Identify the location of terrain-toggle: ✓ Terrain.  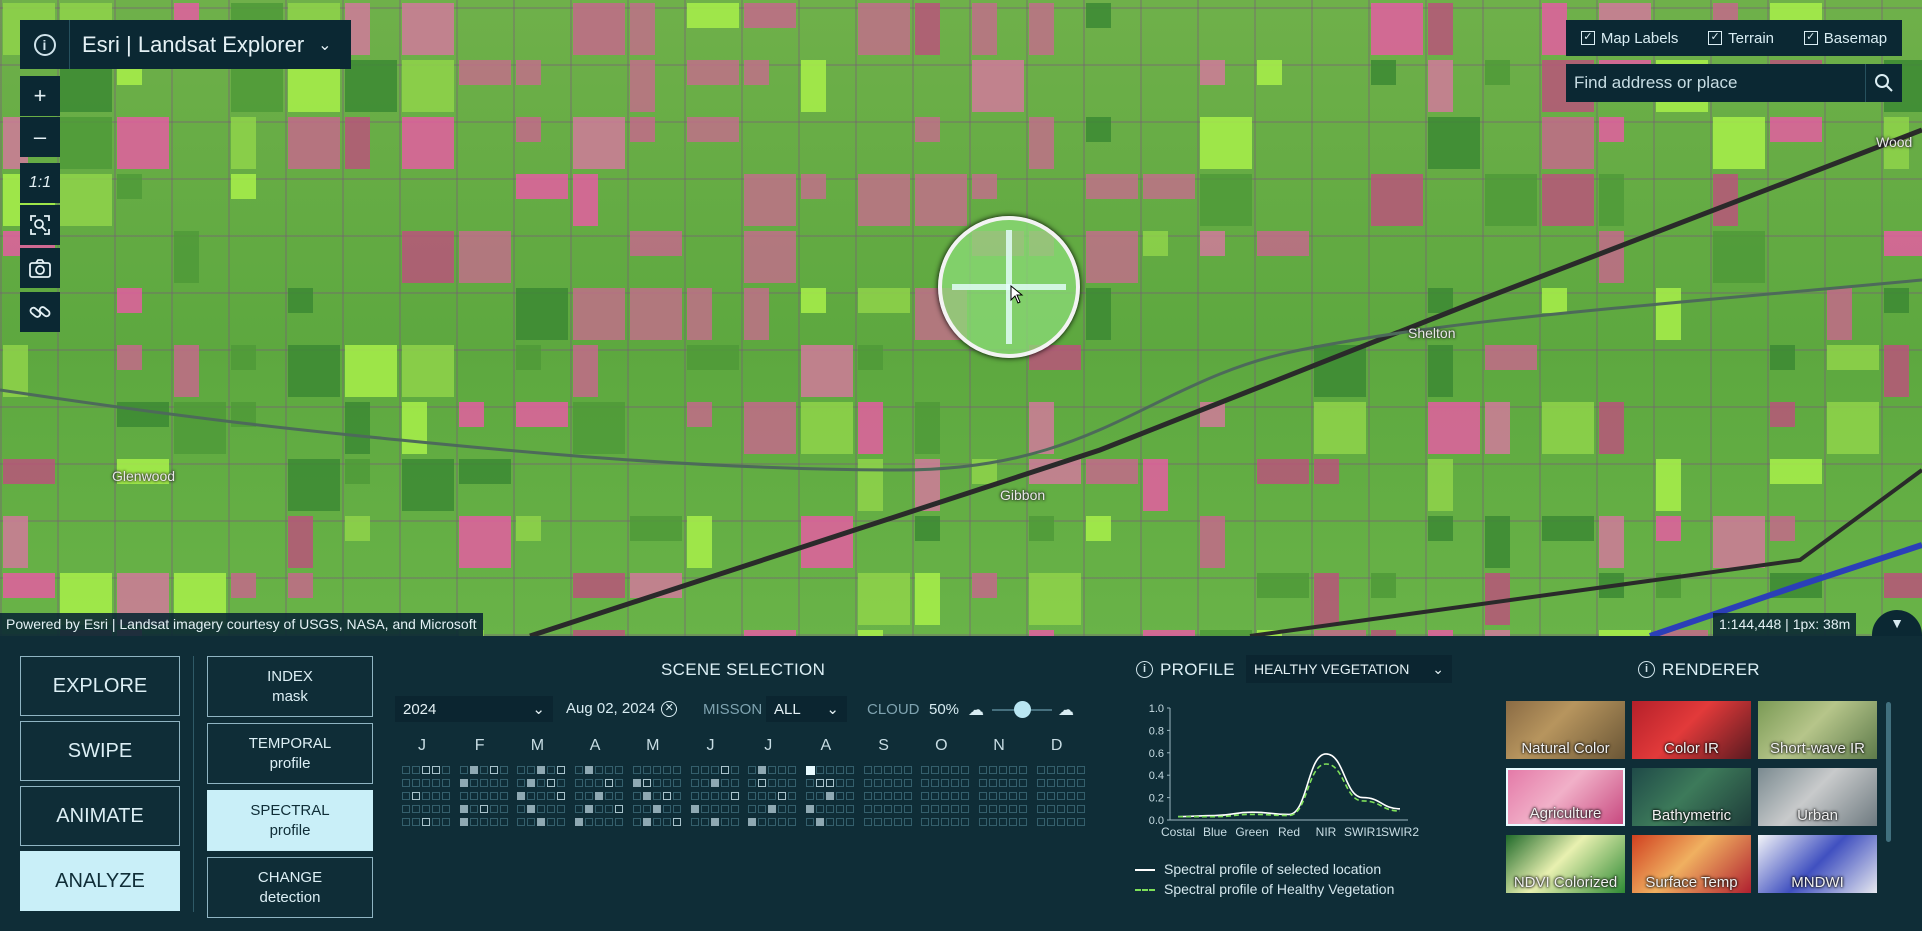
(1741, 38).